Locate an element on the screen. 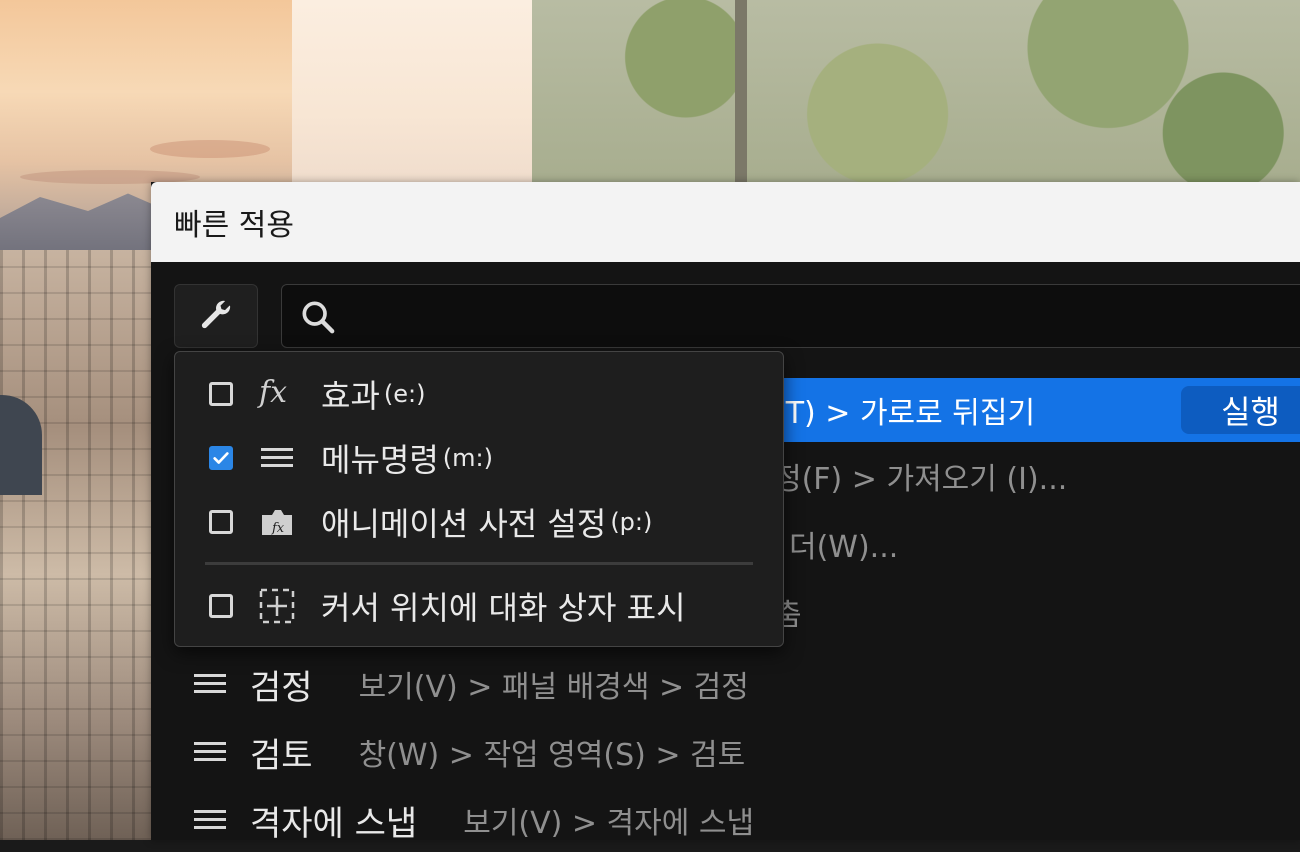  preset-icon: fx is located at coordinates (277, 522).